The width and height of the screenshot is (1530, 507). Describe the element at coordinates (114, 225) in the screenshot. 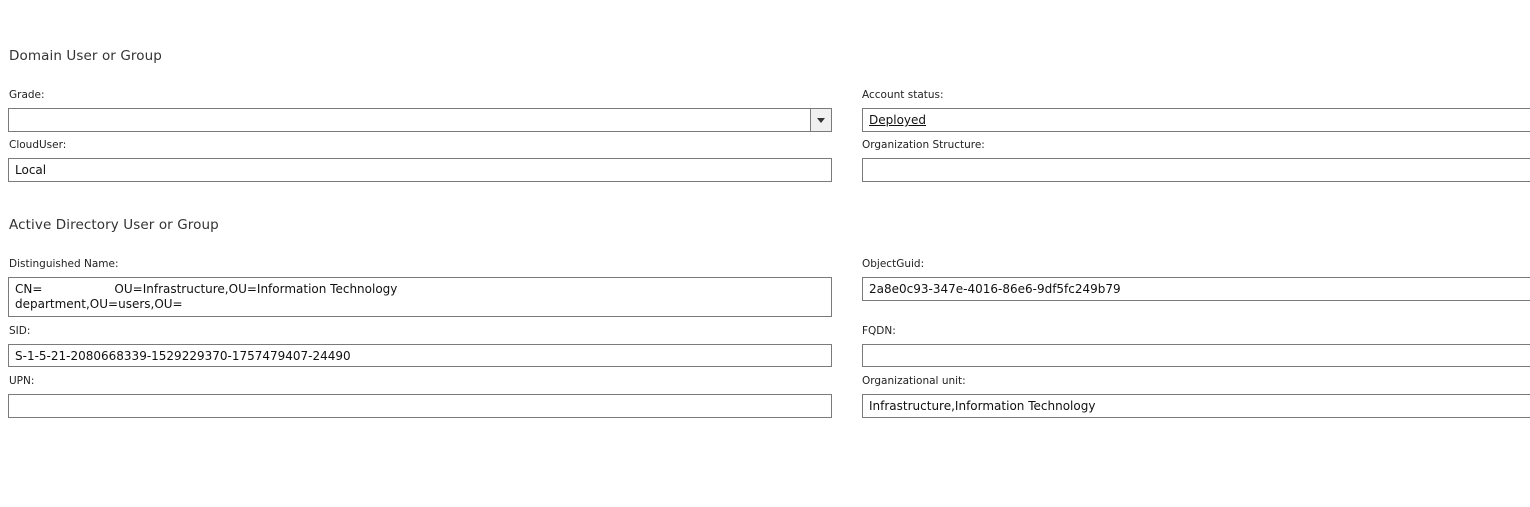

I see `ad-section-title: Active Directory User or Group` at that location.